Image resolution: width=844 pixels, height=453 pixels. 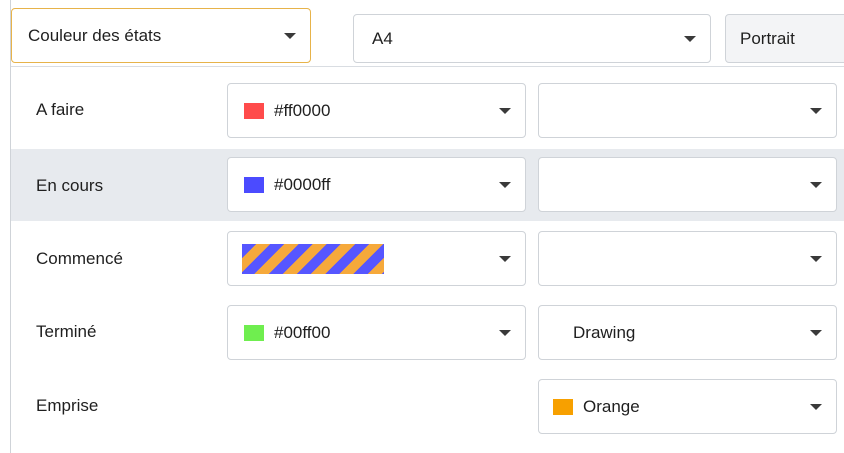 What do you see at coordinates (67, 405) in the screenshot?
I see `row-label-emprise: Emprise` at bounding box center [67, 405].